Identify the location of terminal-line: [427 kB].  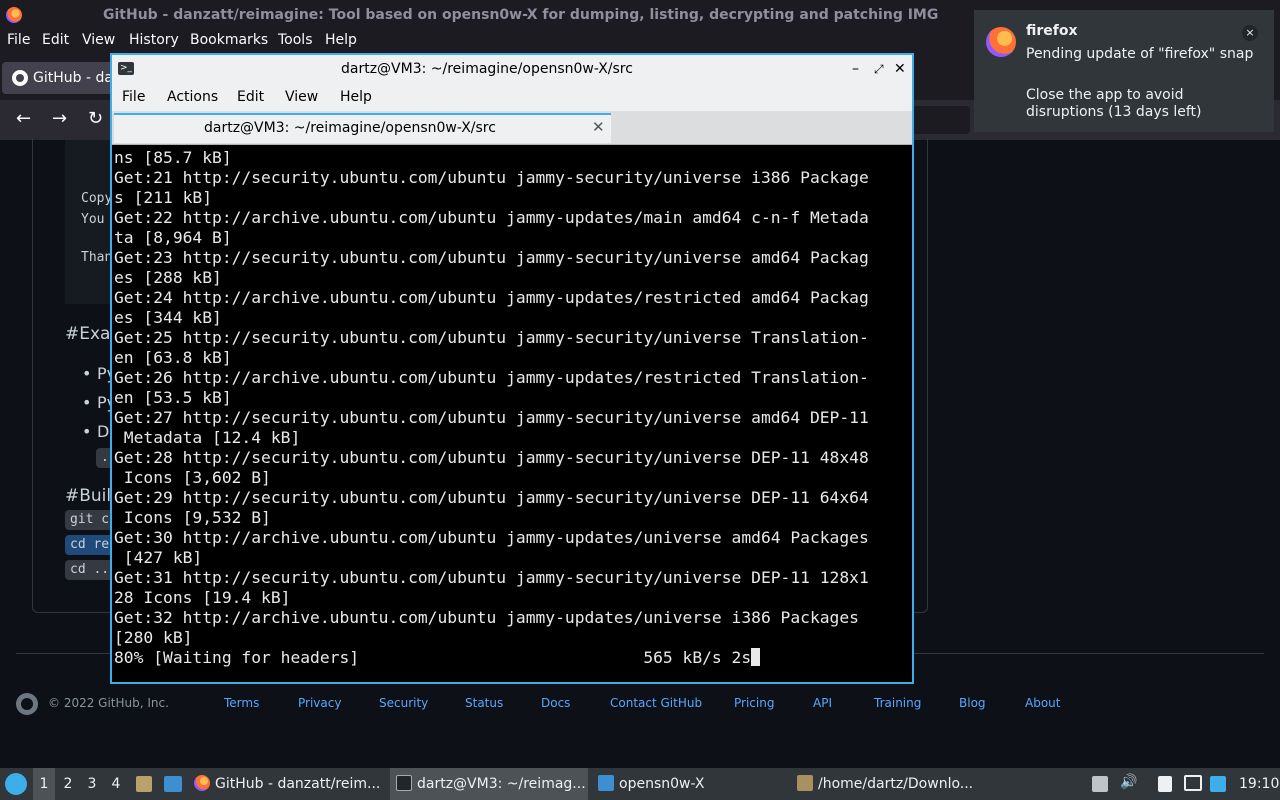
(158, 557).